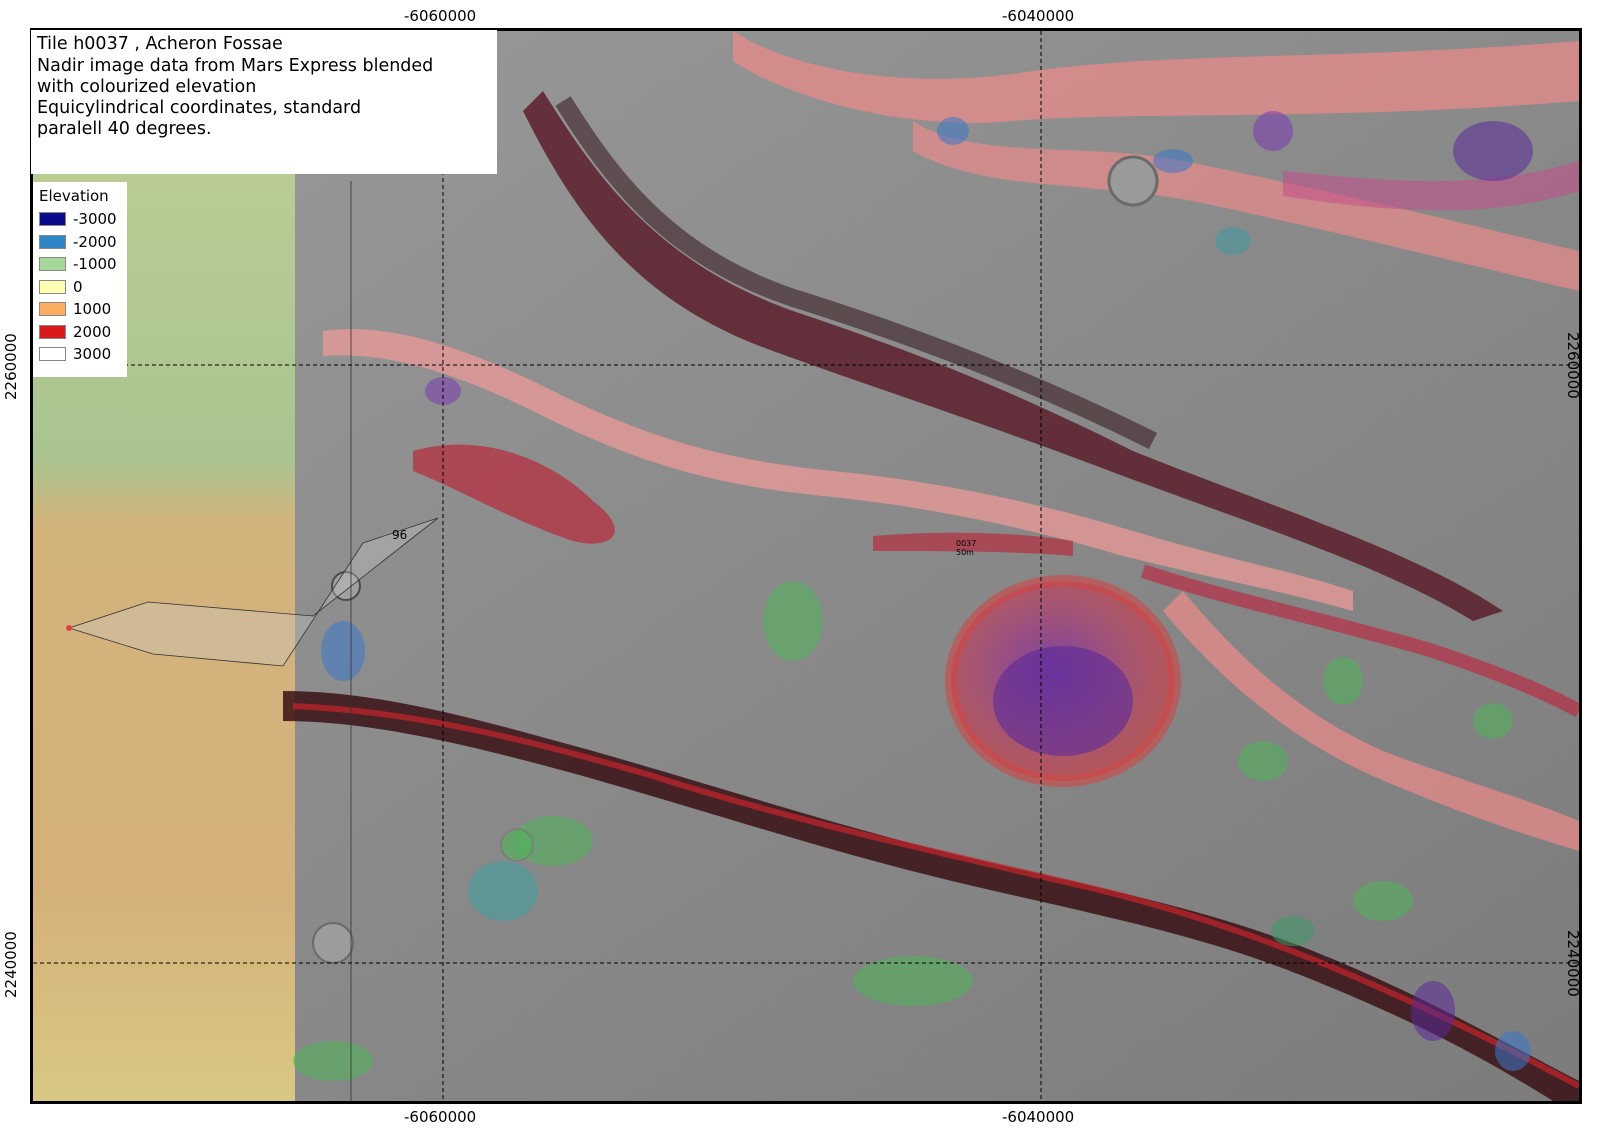 The image size is (1600, 1131). Describe the element at coordinates (11, 964) in the screenshot. I see `y-tick-left-2: 2240000` at that location.